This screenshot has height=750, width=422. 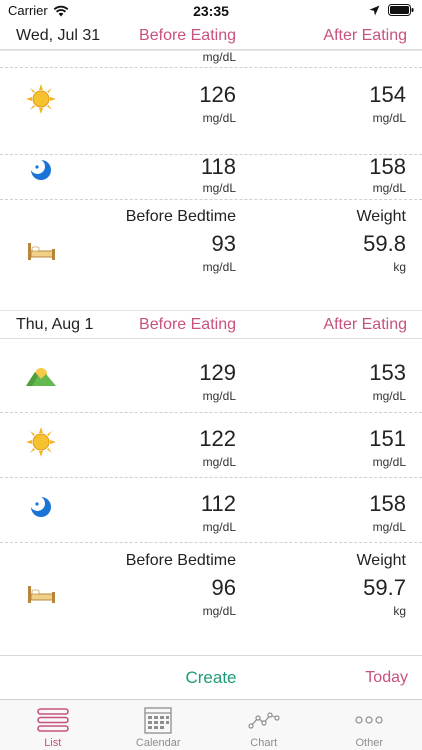 I want to click on tab-other: Other, so click(x=369, y=725).